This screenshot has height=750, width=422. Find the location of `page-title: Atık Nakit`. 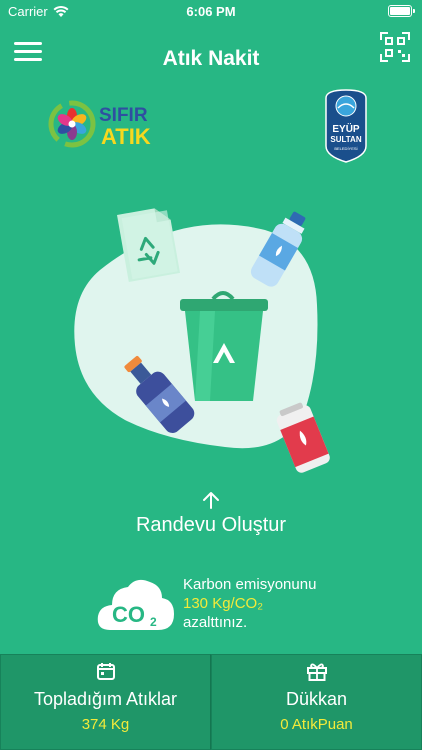

page-title: Atık Nakit is located at coordinates (211, 58).